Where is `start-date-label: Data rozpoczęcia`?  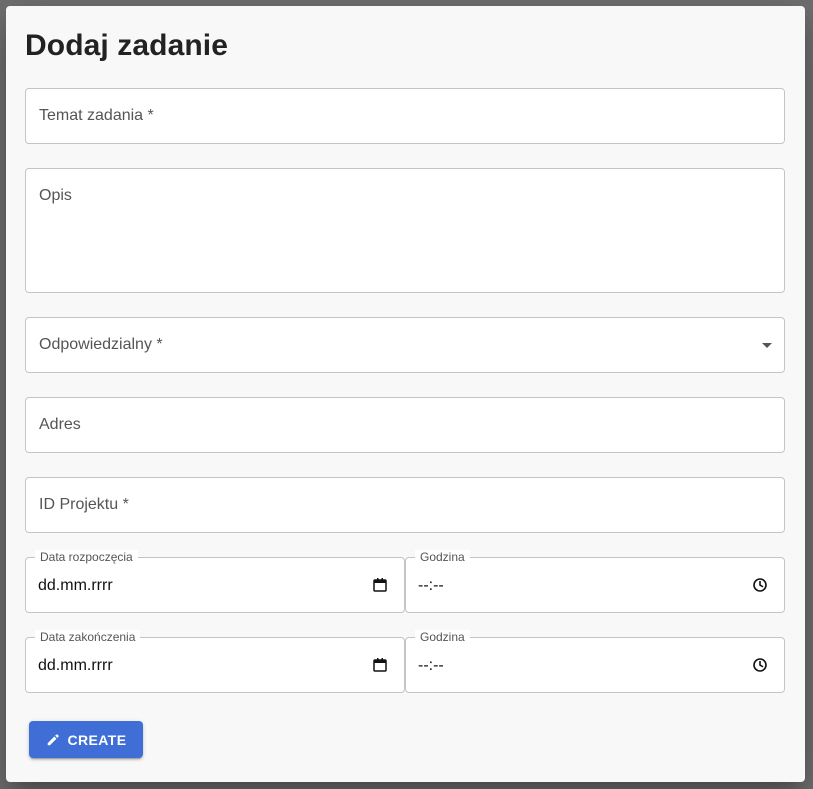 start-date-label: Data rozpoczęcia is located at coordinates (86, 557).